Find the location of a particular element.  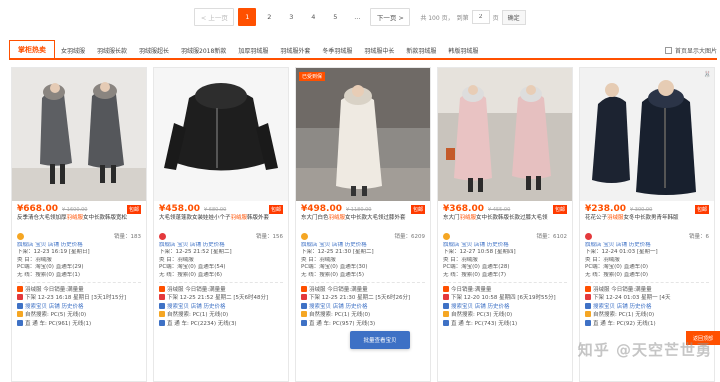

tab-new-down: 新款羽绒服 is located at coordinates (421, 50).